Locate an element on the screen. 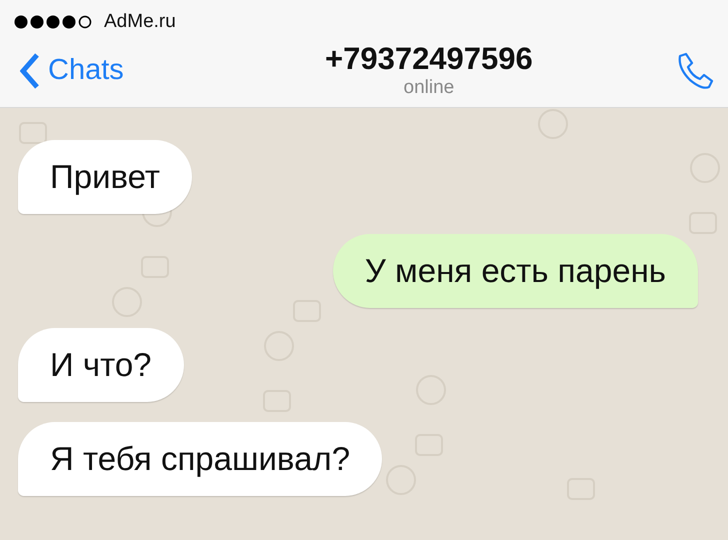 The height and width of the screenshot is (540, 728). signal-strength-icon is located at coordinates (54, 22).